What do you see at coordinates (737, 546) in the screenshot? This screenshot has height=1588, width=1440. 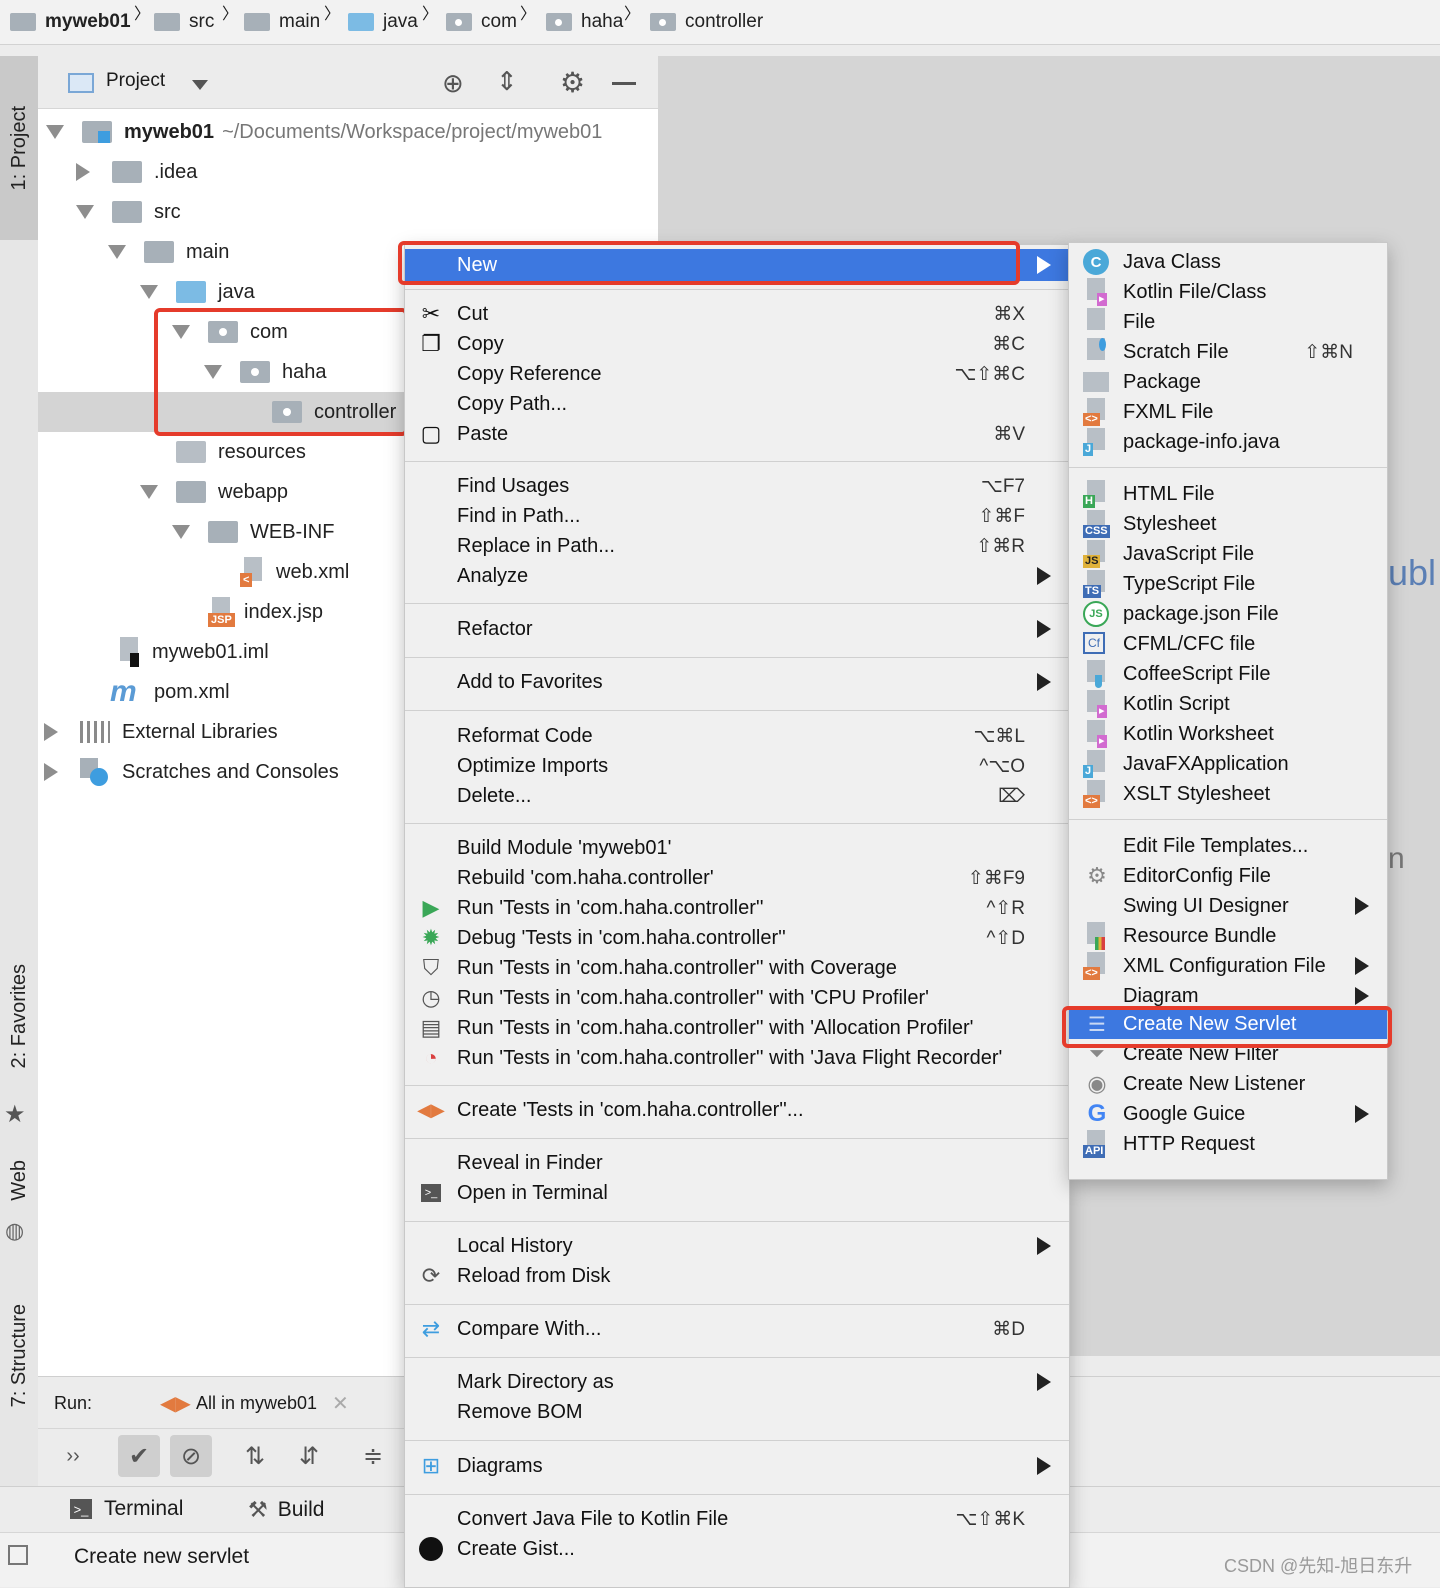 I see `menu-item-replace-in-path: Replace in Path... ⇧⌘R` at bounding box center [737, 546].